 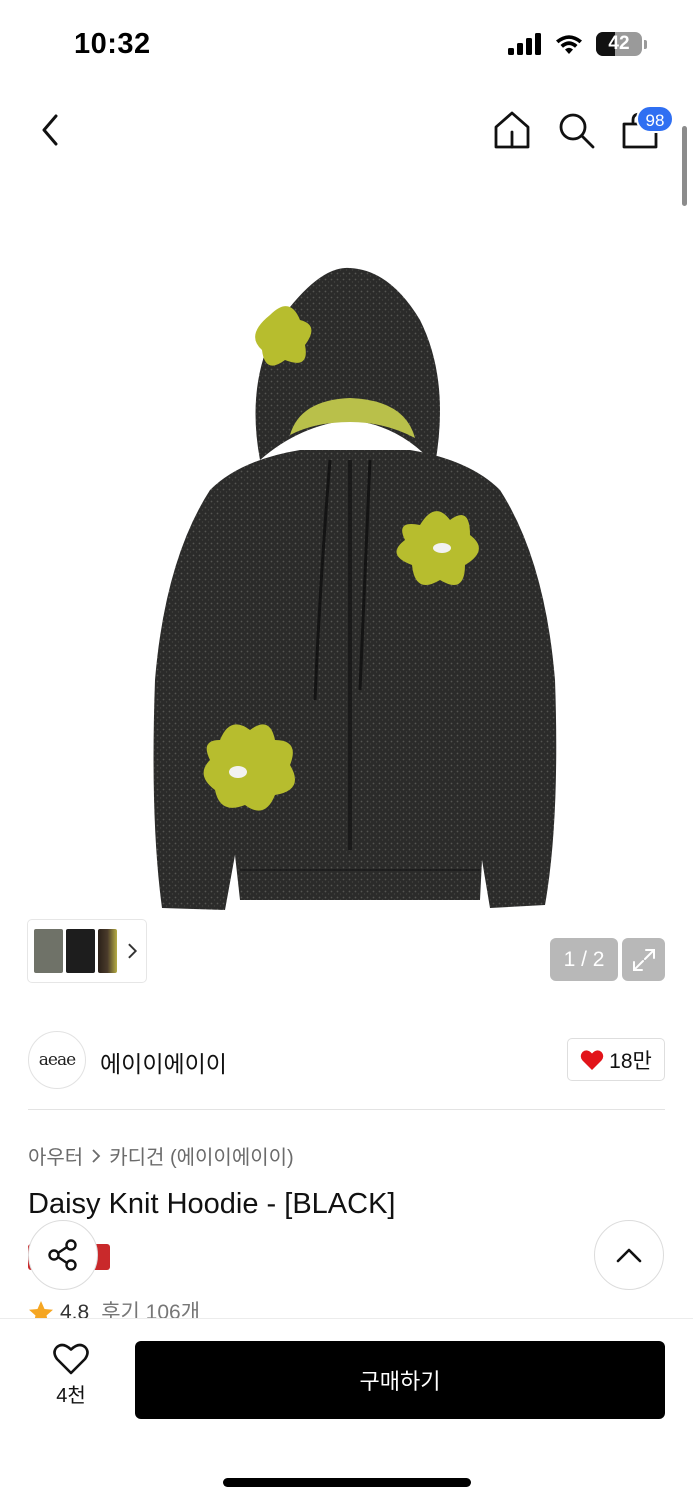 I want to click on star-icon, so click(x=41, y=1310).